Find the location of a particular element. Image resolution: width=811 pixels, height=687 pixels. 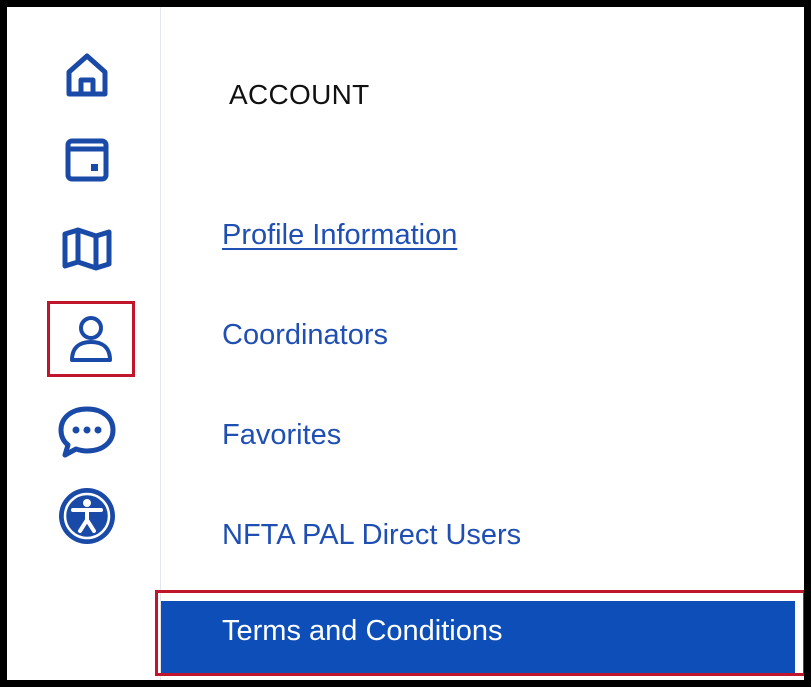

menu-item-profile-information: Profile Information is located at coordinates (339, 235).